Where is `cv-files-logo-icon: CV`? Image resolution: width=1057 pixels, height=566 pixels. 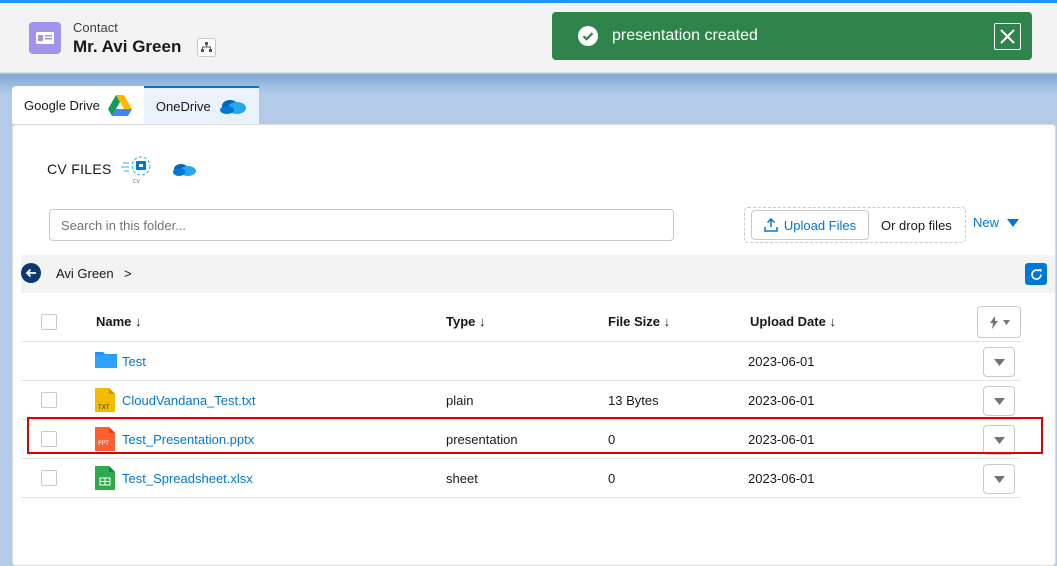 cv-files-logo-icon: CV is located at coordinates (138, 171).